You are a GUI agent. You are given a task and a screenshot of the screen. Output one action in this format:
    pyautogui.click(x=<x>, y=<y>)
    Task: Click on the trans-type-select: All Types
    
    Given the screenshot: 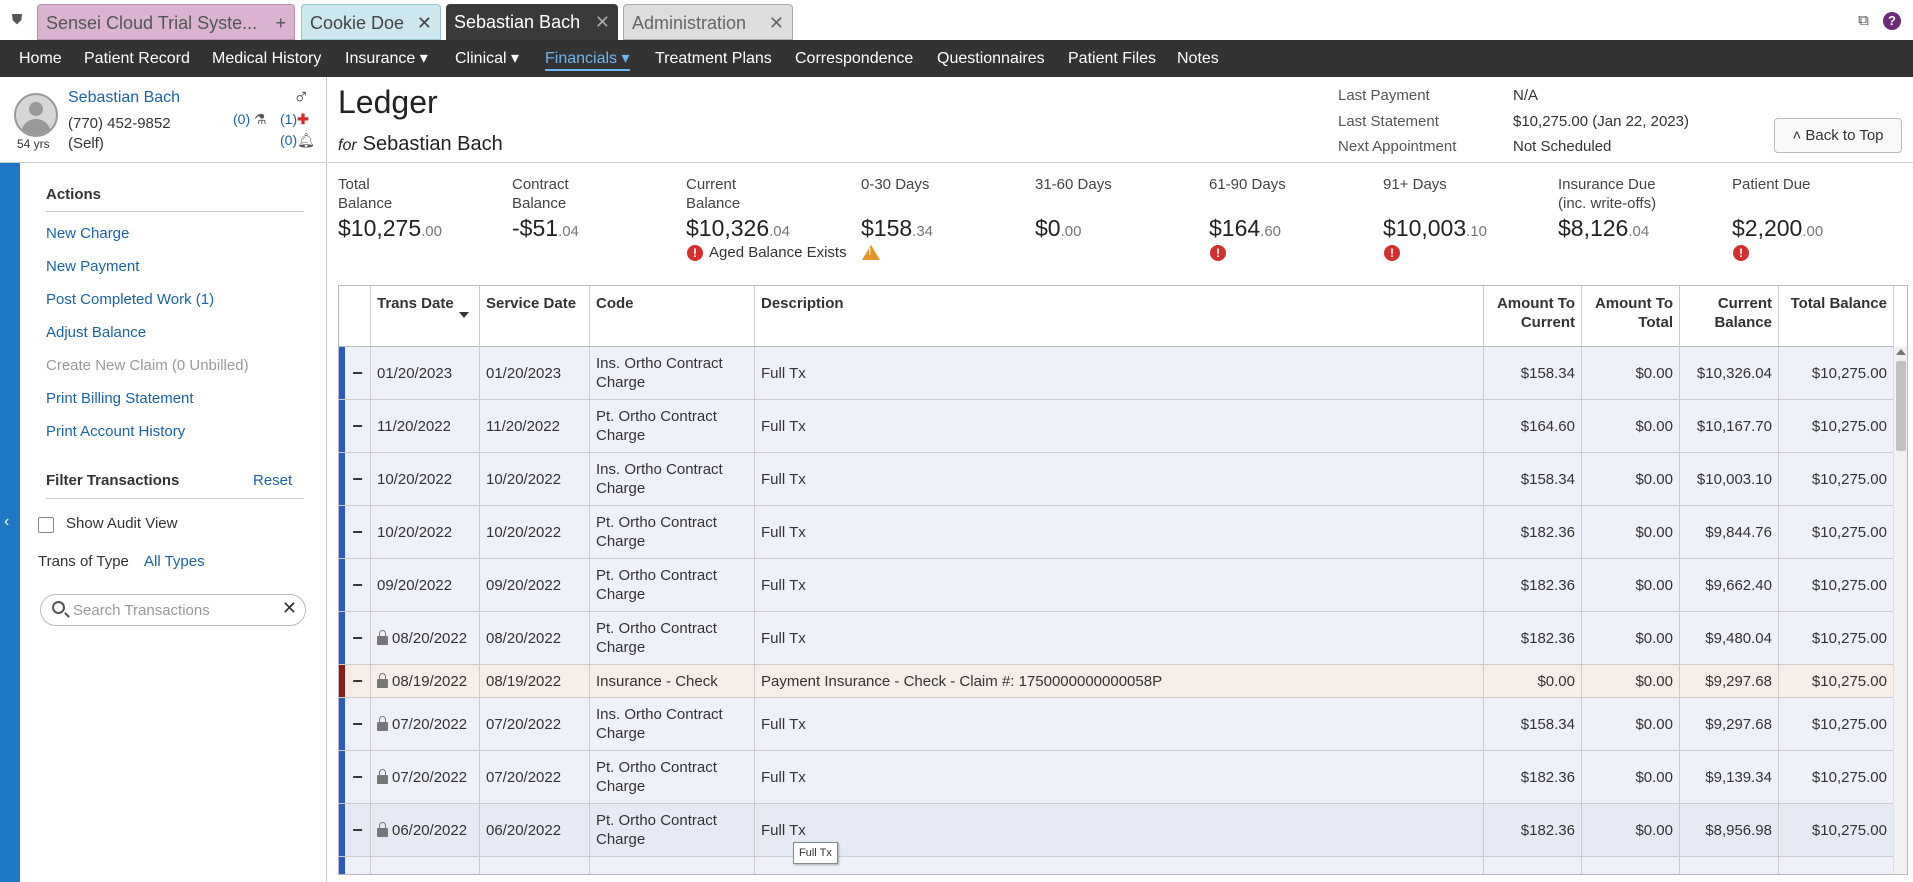 What is the action you would take?
    pyautogui.click(x=174, y=561)
    